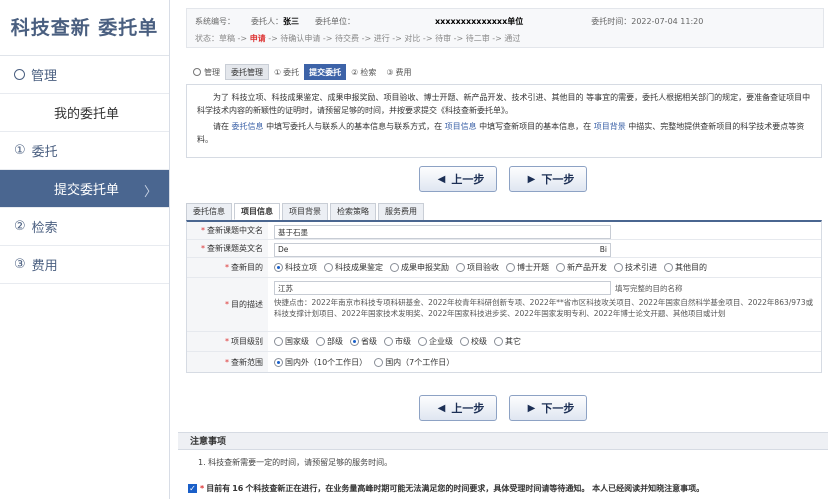 The height and width of the screenshot is (499, 832). I want to click on link-project-background: 项目背景, so click(610, 126).